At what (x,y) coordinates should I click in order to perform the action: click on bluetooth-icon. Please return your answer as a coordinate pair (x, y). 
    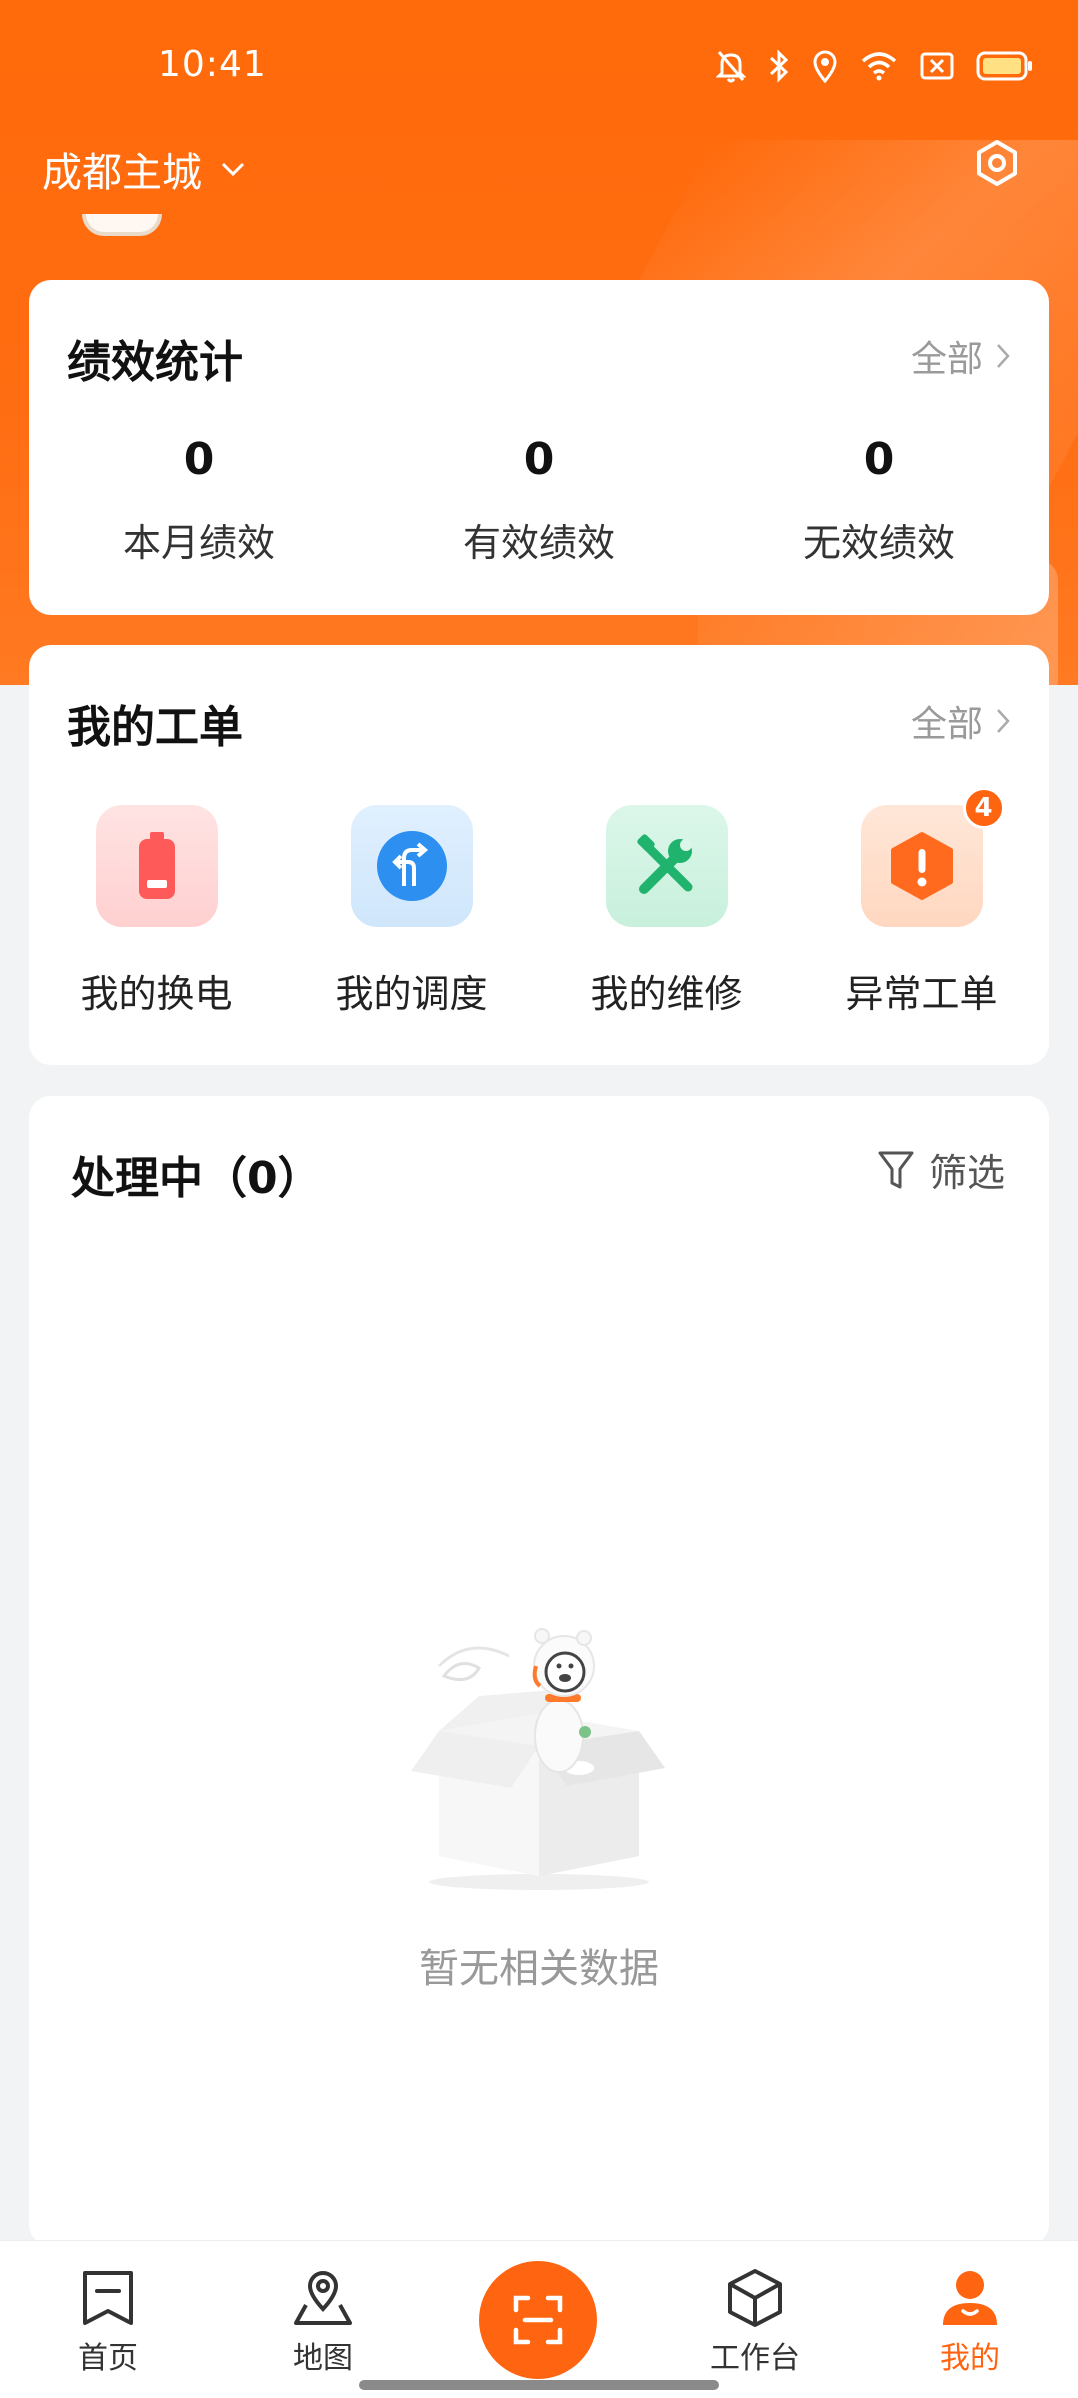
    Looking at the image, I should click on (779, 66).